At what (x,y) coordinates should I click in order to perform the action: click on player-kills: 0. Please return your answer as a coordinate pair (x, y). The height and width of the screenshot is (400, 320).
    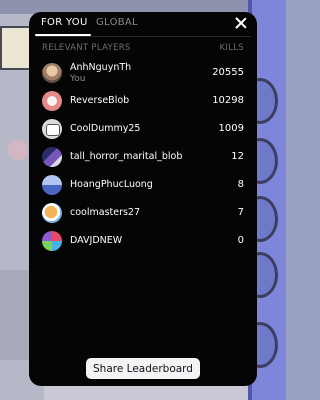
    Looking at the image, I should click on (240, 240).